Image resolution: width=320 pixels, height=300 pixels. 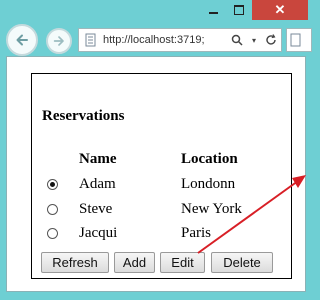 What do you see at coordinates (211, 209) in the screenshot?
I see `row-location: New York` at bounding box center [211, 209].